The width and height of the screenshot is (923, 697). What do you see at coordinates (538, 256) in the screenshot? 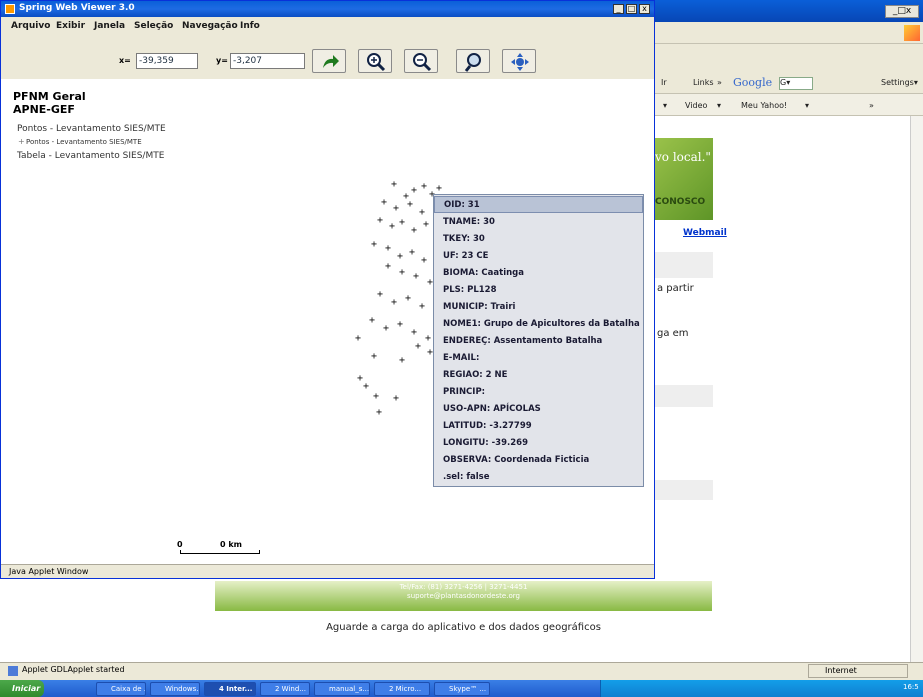
I see `popup-row: UF: 23 CE` at bounding box center [538, 256].